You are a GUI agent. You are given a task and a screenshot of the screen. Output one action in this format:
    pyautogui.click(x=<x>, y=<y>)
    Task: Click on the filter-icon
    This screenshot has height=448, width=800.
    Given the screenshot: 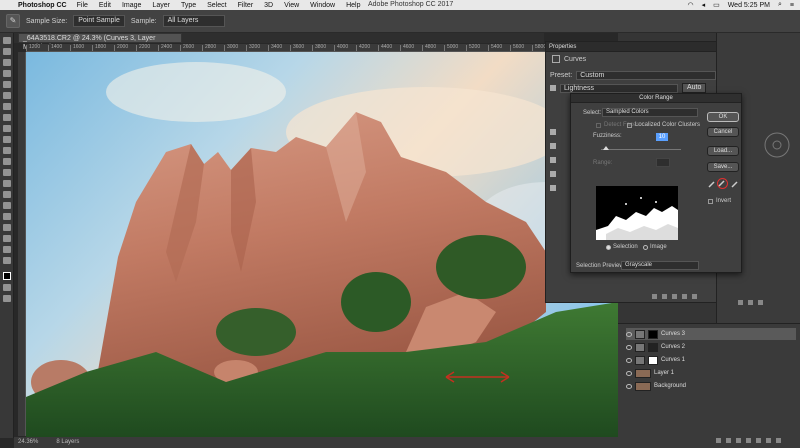 What is the action you would take?
    pyautogui.click(x=740, y=302)
    